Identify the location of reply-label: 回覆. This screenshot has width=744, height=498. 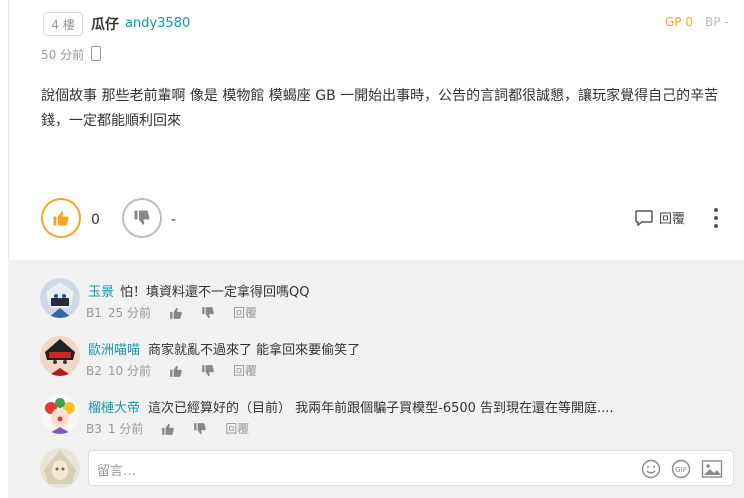
(672, 219).